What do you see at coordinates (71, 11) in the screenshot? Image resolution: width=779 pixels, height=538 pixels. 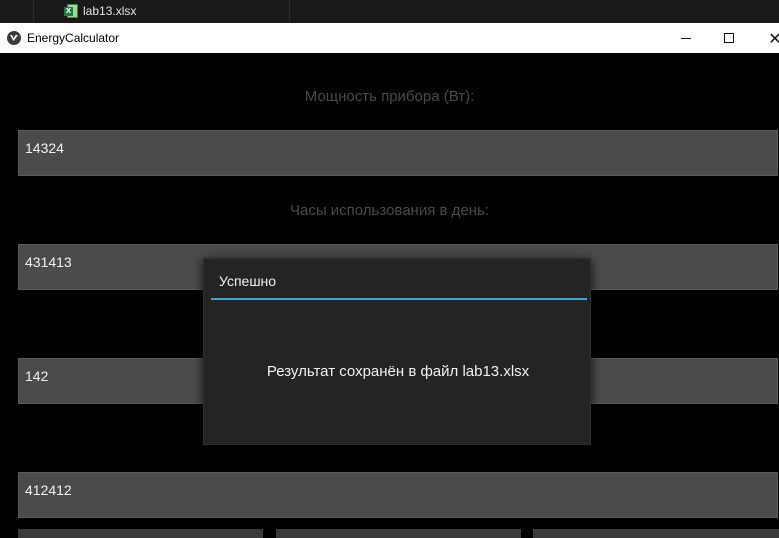 I see `excel-file-icon: X` at bounding box center [71, 11].